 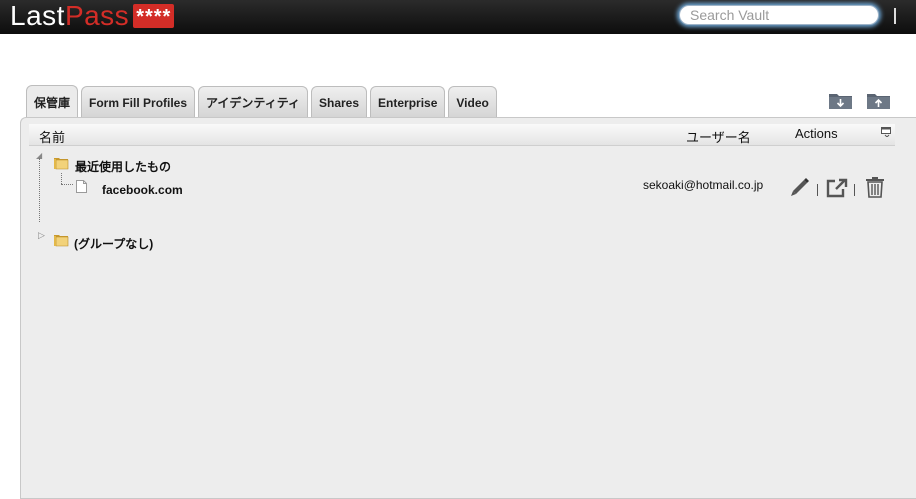 What do you see at coordinates (408, 102) in the screenshot?
I see `tab-enterprise: Enterprise` at bounding box center [408, 102].